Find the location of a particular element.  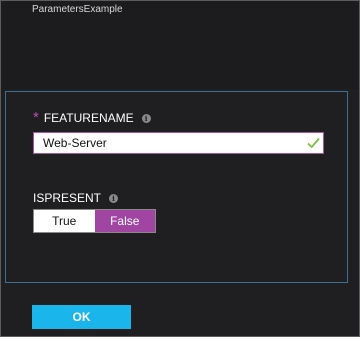

ispresent-label-row: ISPRESENT i is located at coordinates (76, 198).